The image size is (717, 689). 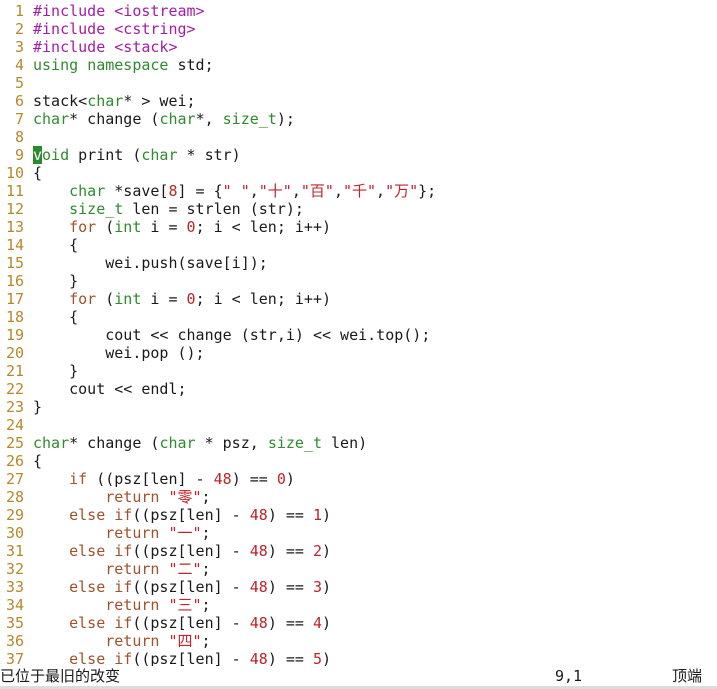 I want to click on code-line: 18 {, so click(x=358, y=317).